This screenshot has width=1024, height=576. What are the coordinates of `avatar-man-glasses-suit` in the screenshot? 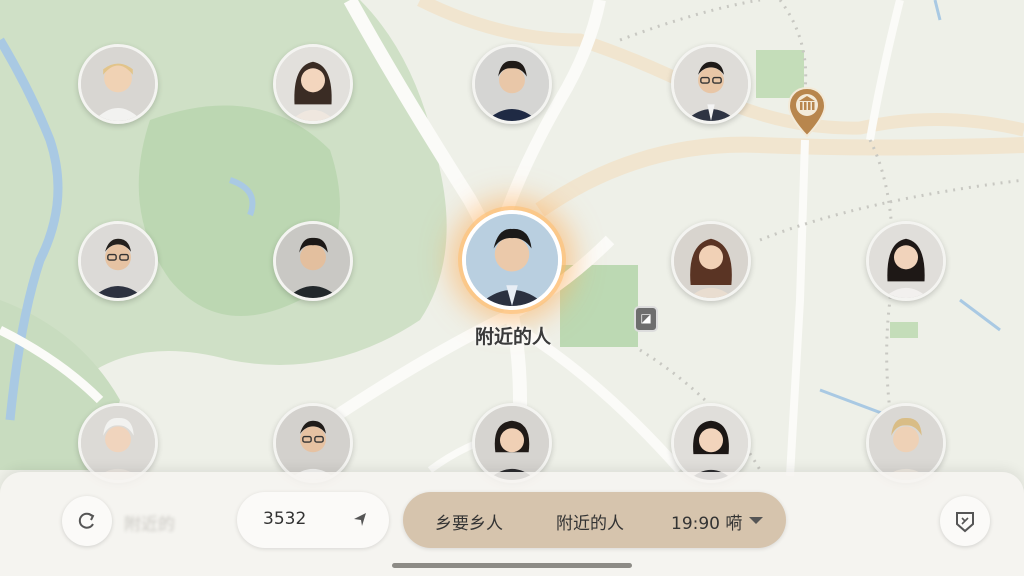 It's located at (711, 84).